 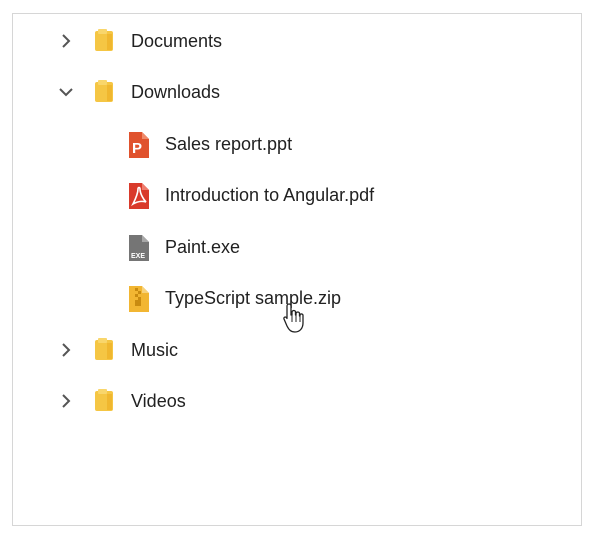 I want to click on tree-node-typescript-zip: TypeScript sample.zip, so click(x=297, y=298).